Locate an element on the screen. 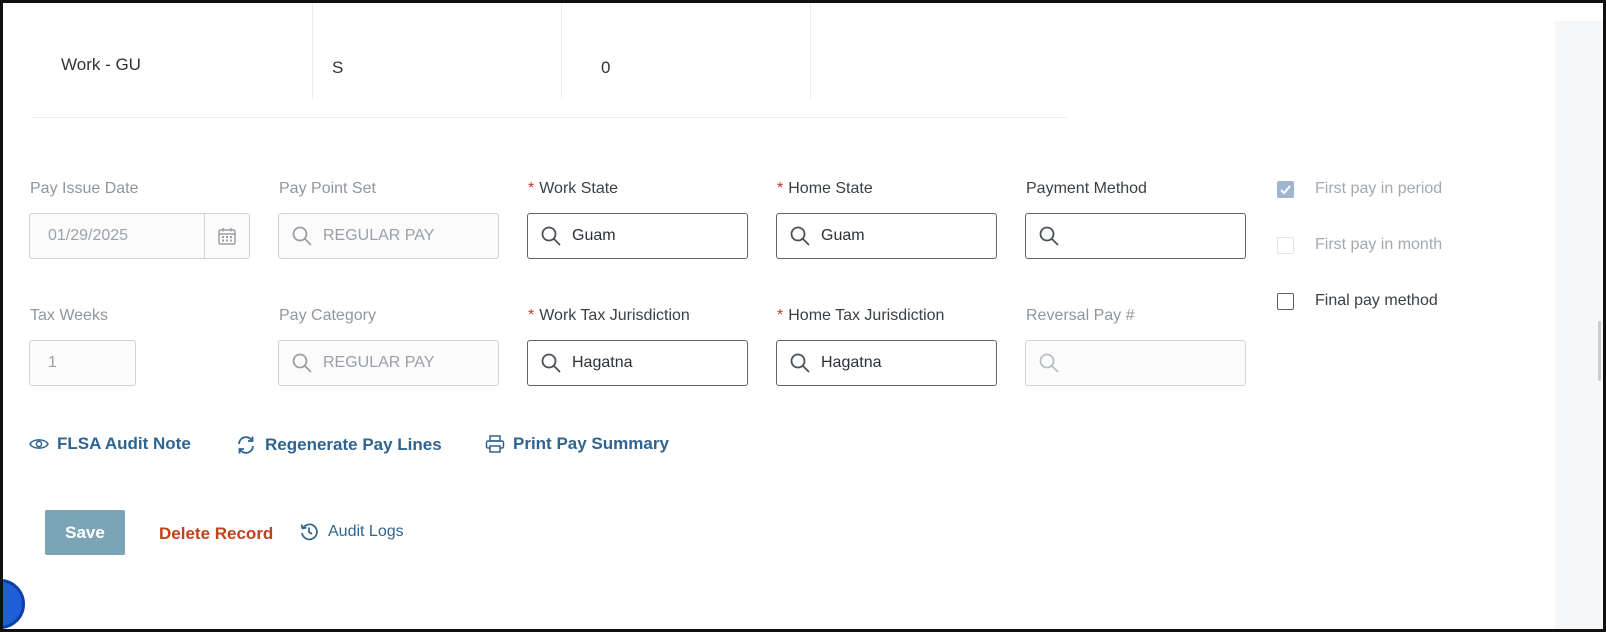 This screenshot has width=1606, height=632. home-state-label-text: Home State is located at coordinates (830, 188).